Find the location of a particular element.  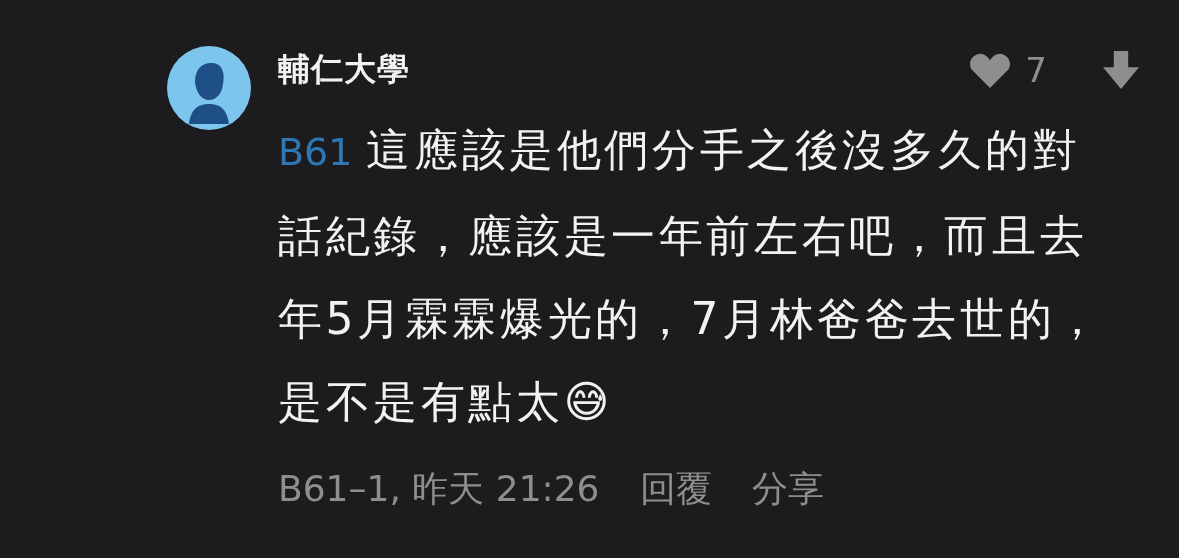

like-count: 7 is located at coordinates (1036, 70).